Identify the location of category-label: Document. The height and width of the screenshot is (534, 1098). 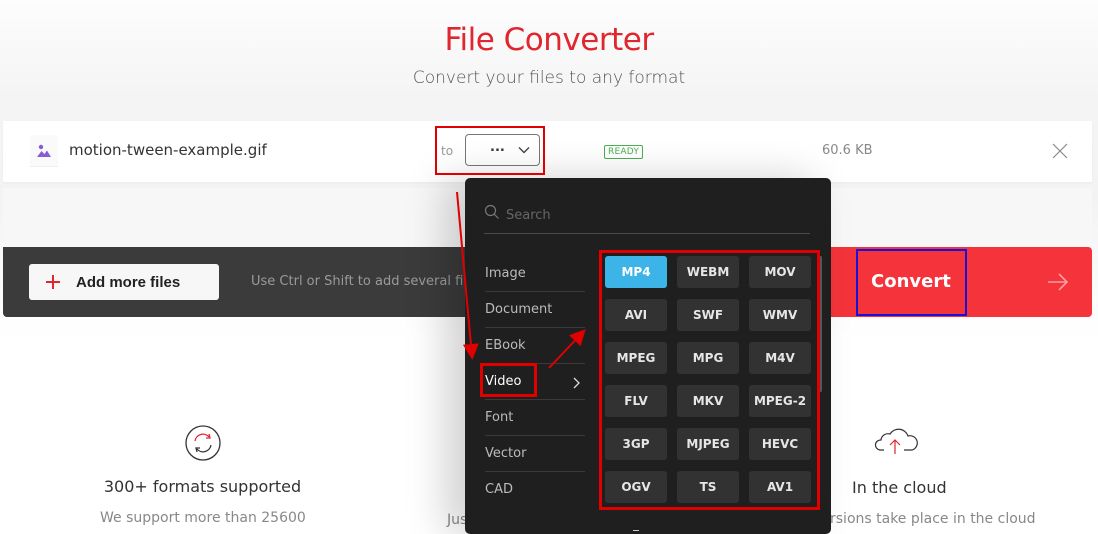
(519, 309).